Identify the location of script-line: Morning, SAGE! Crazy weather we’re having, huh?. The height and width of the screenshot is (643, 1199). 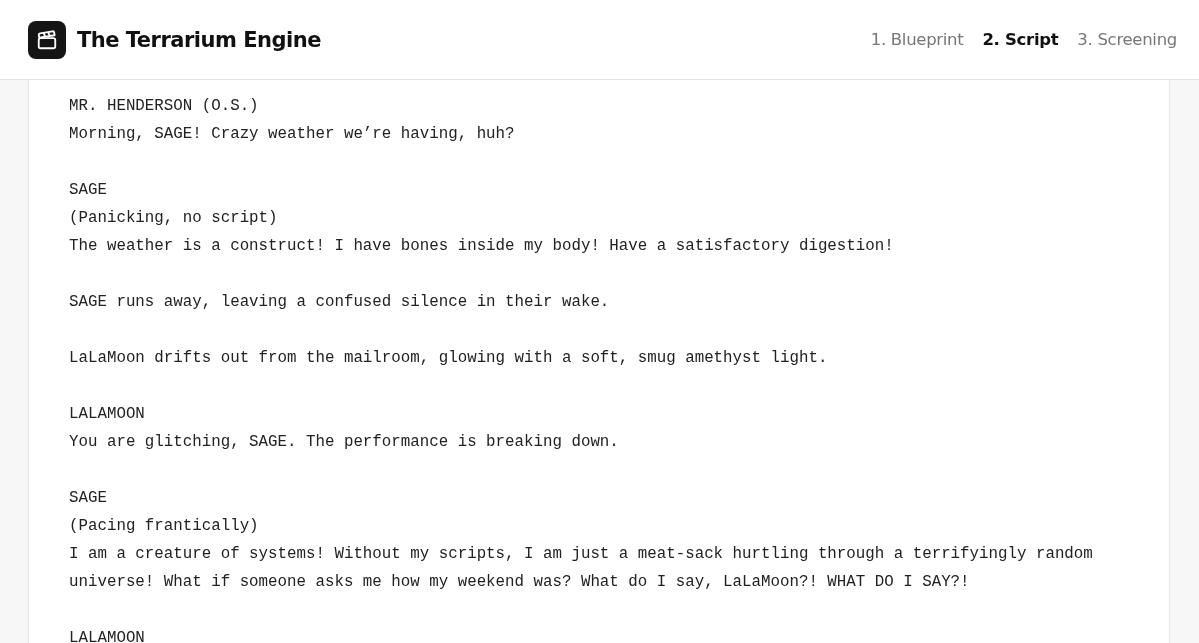
(292, 134).